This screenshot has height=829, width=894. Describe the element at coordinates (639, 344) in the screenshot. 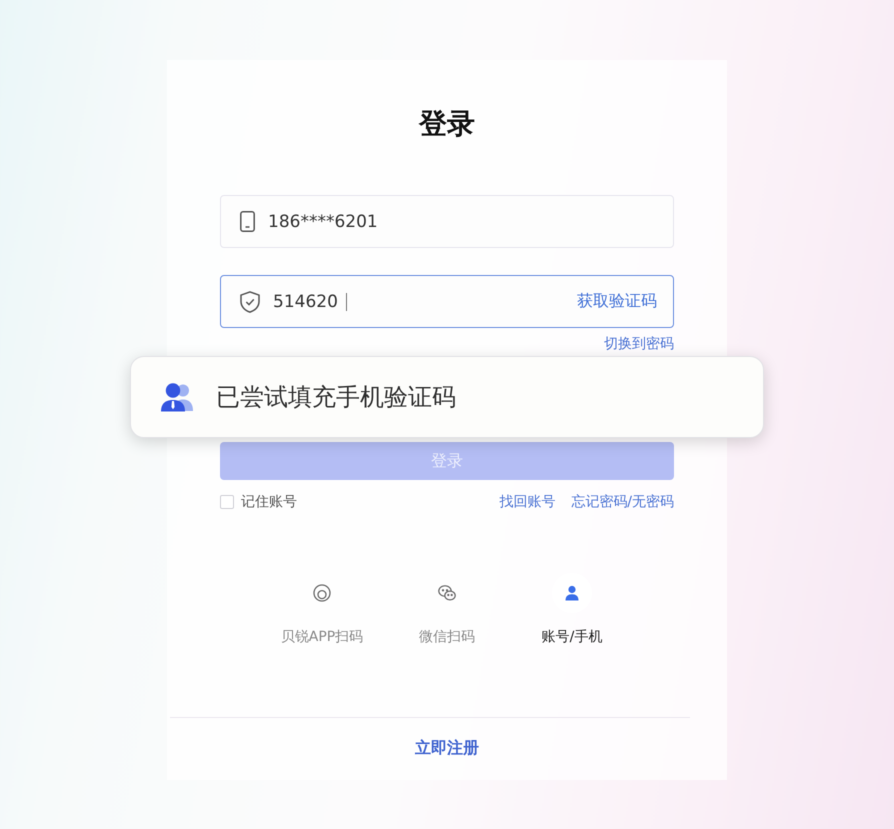

I see `switch-to-password-link: 切换到密码` at that location.